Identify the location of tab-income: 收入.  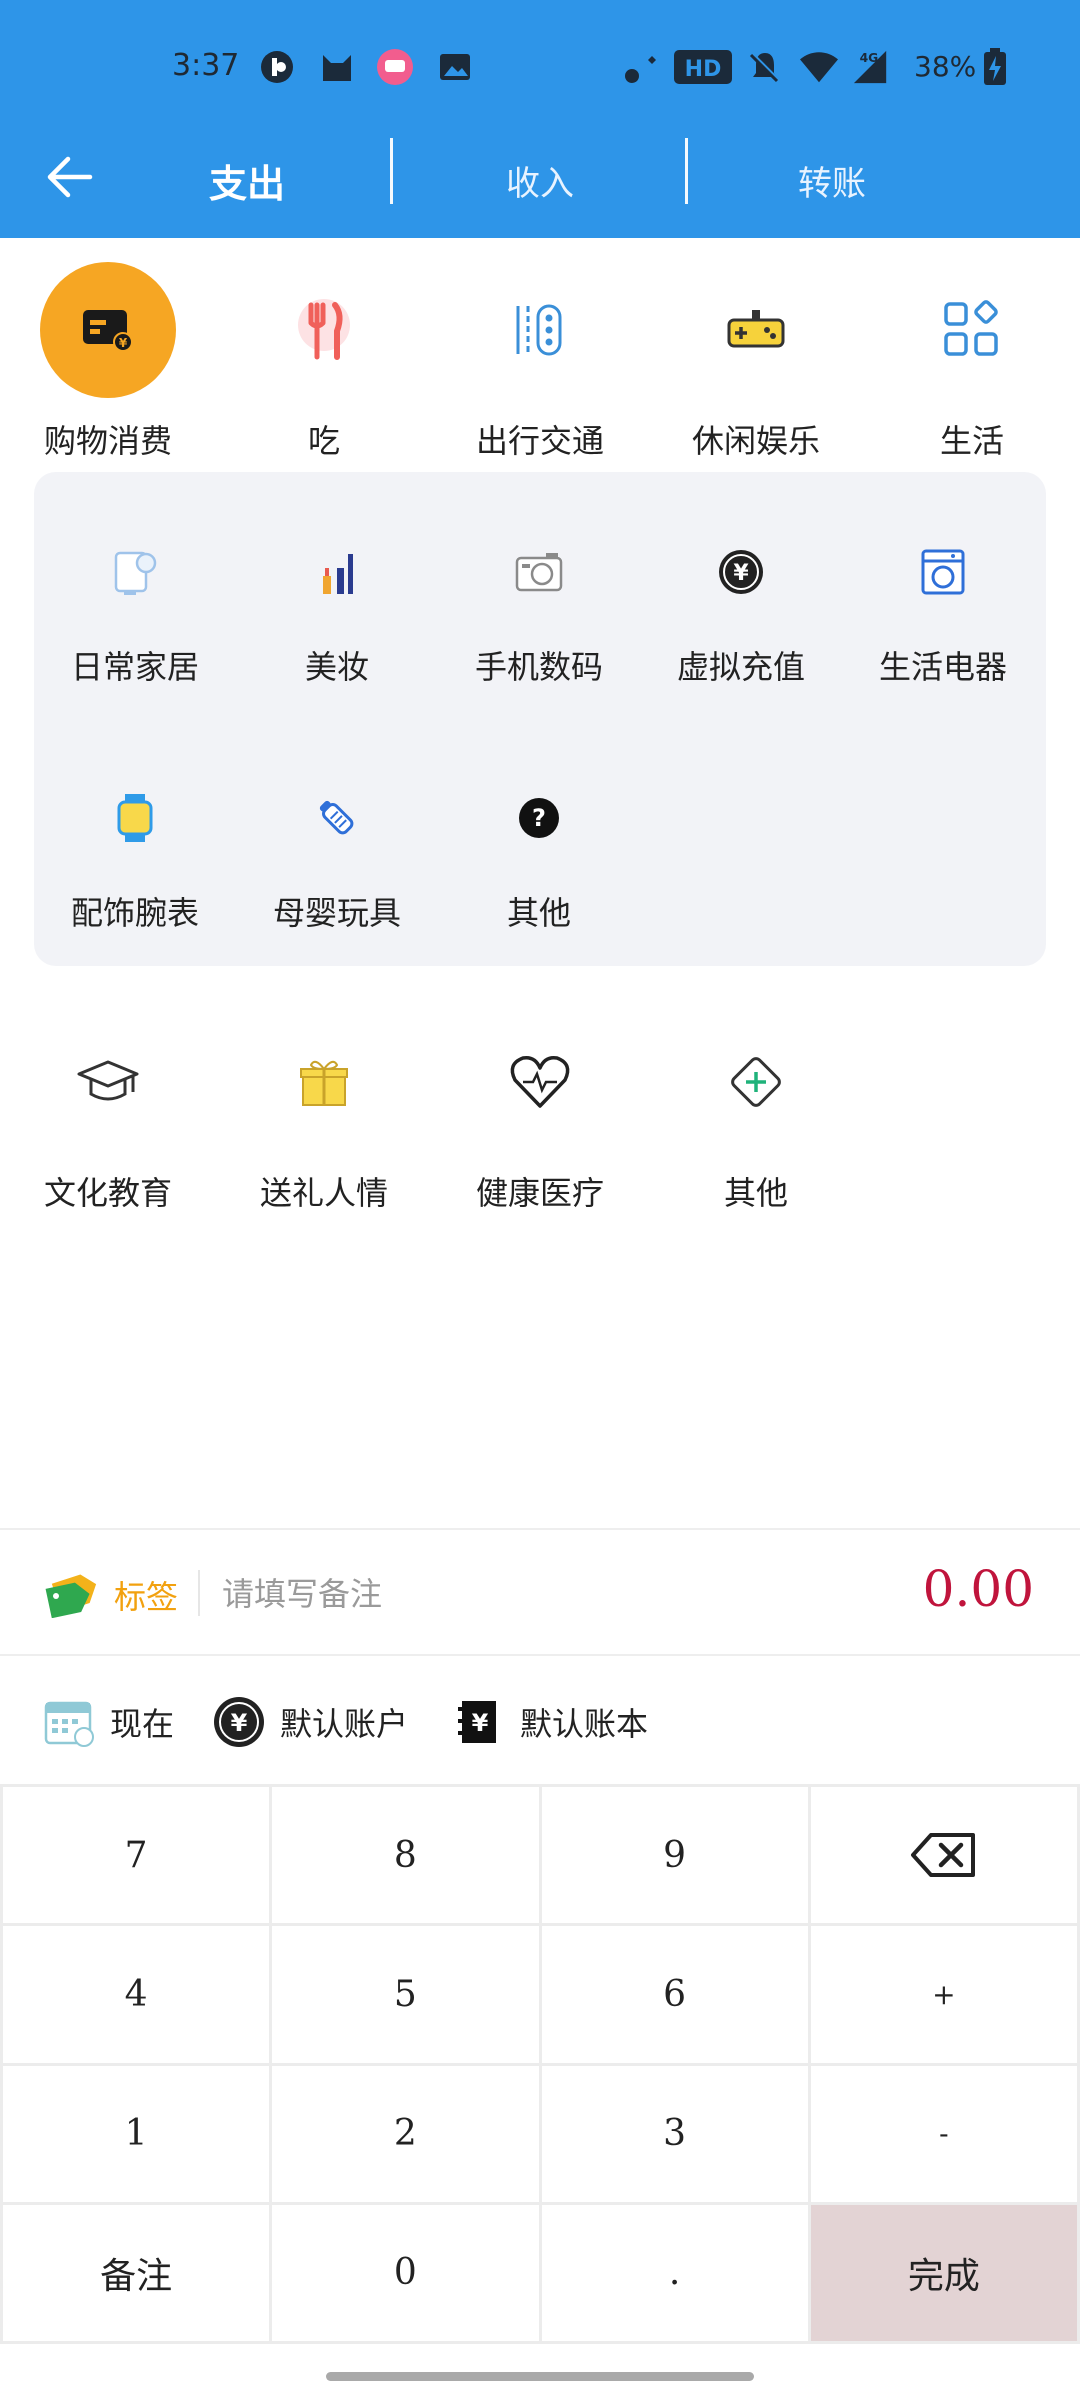
(540, 180).